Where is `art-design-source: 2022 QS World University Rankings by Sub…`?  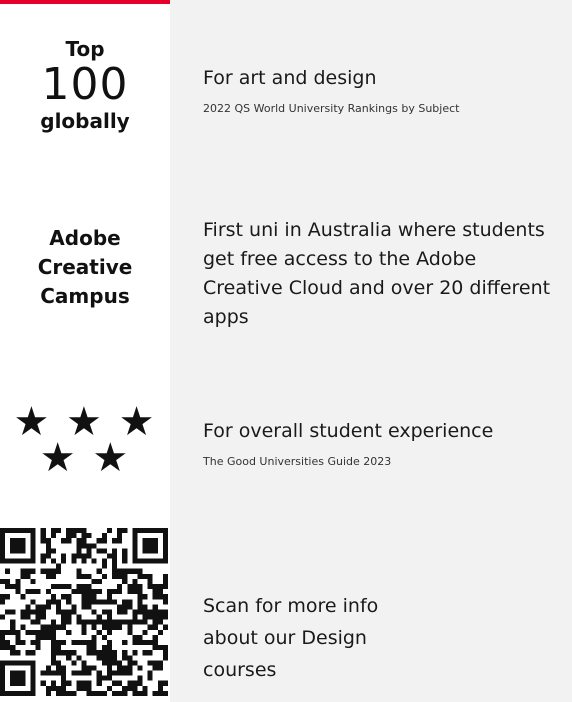
art-design-source: 2022 QS World University Rankings by Sub… is located at coordinates (331, 108).